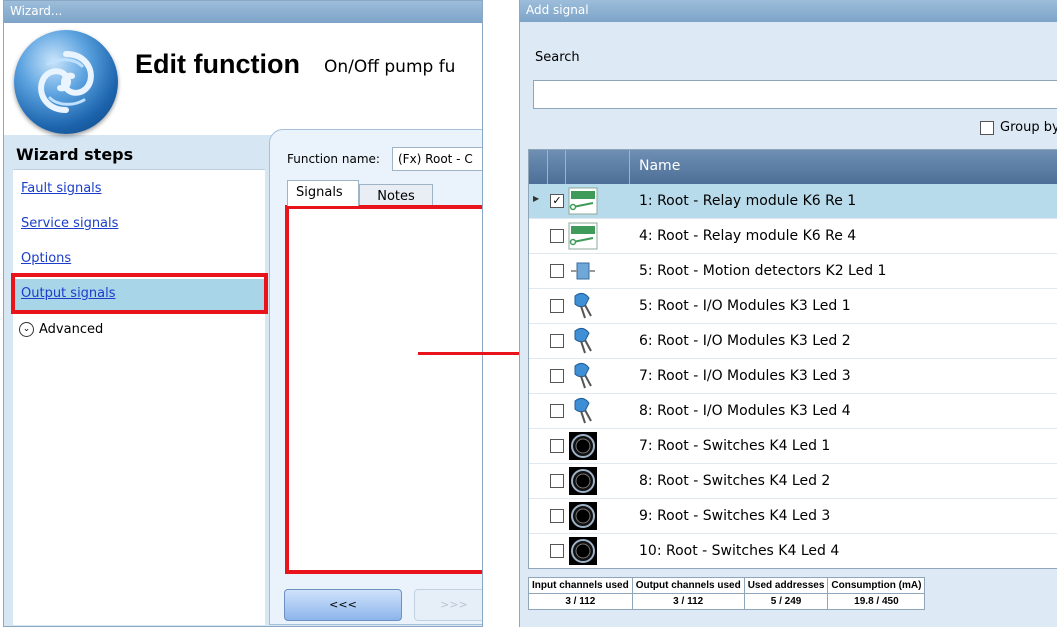  I want to click on row-label: 8: Root - Switches K4 Led 2, so click(735, 481).